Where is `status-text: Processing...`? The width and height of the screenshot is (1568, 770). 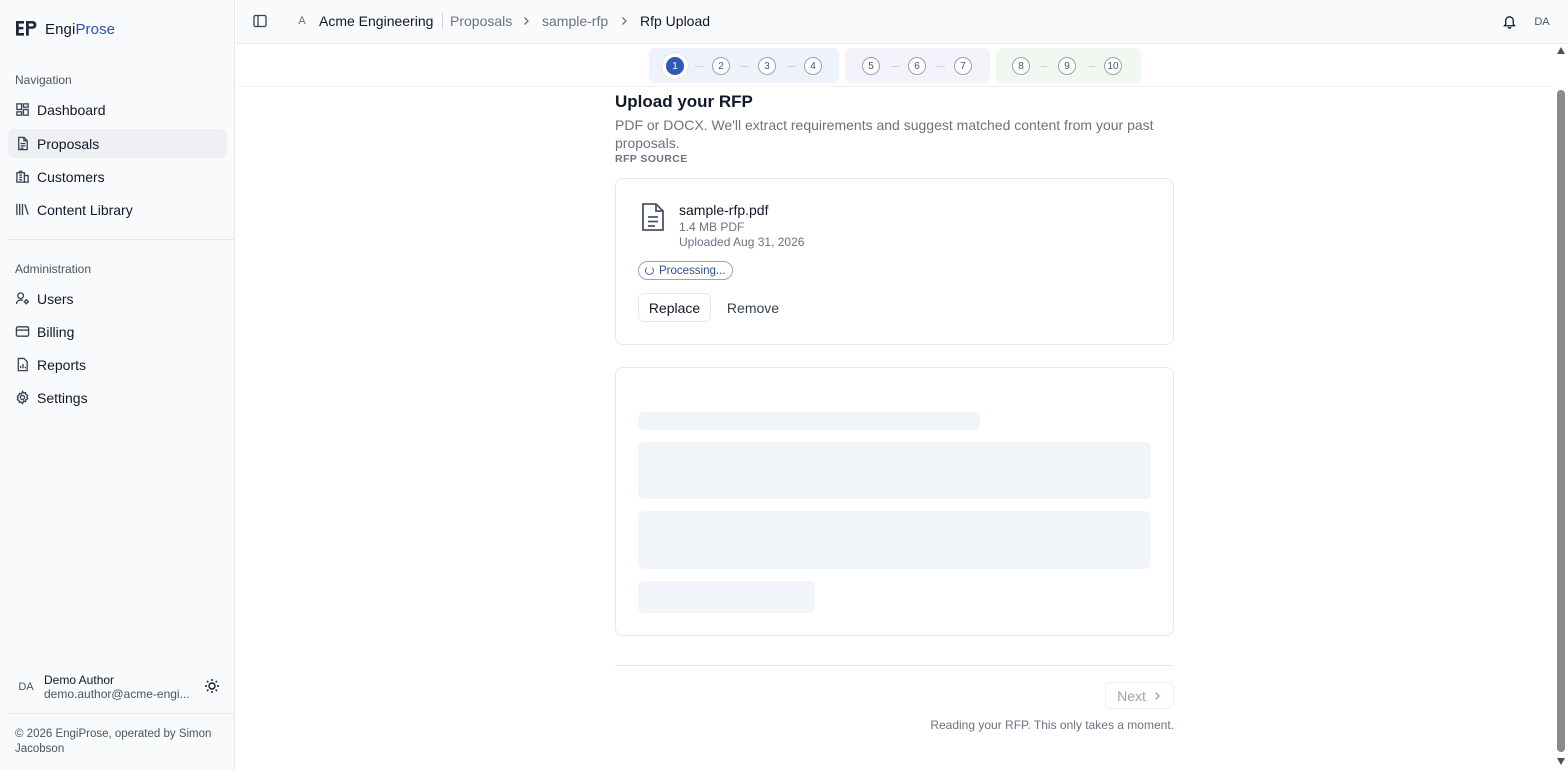 status-text: Processing... is located at coordinates (692, 270).